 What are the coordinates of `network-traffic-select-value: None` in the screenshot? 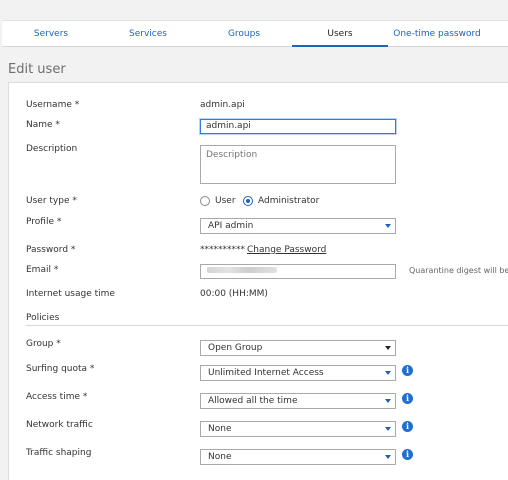 It's located at (220, 429).